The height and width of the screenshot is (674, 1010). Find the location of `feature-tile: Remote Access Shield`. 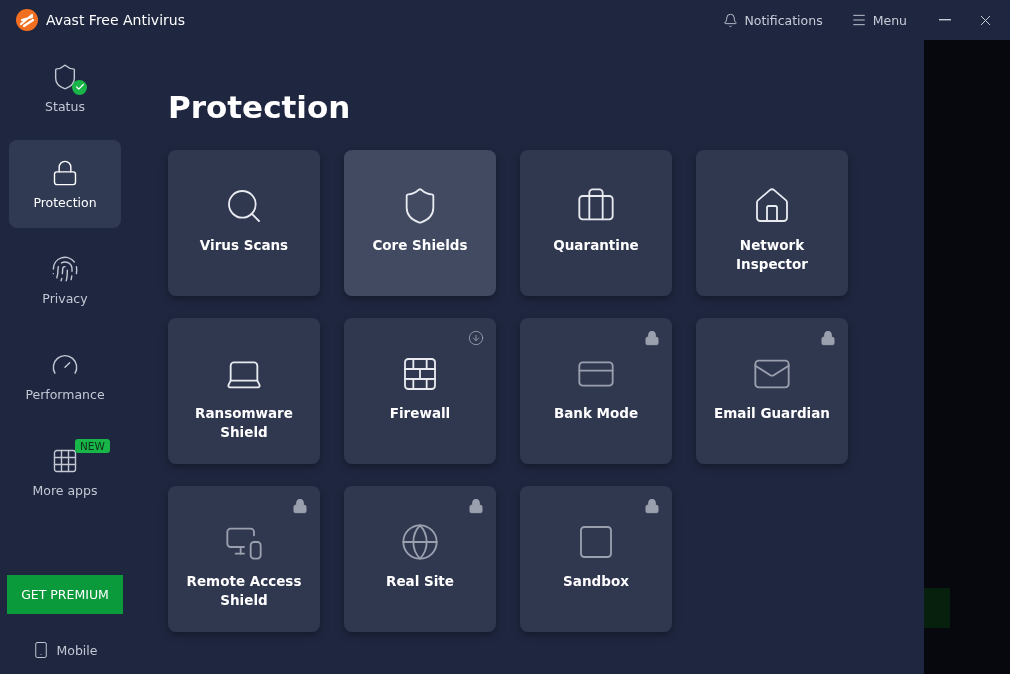

feature-tile: Remote Access Shield is located at coordinates (244, 559).